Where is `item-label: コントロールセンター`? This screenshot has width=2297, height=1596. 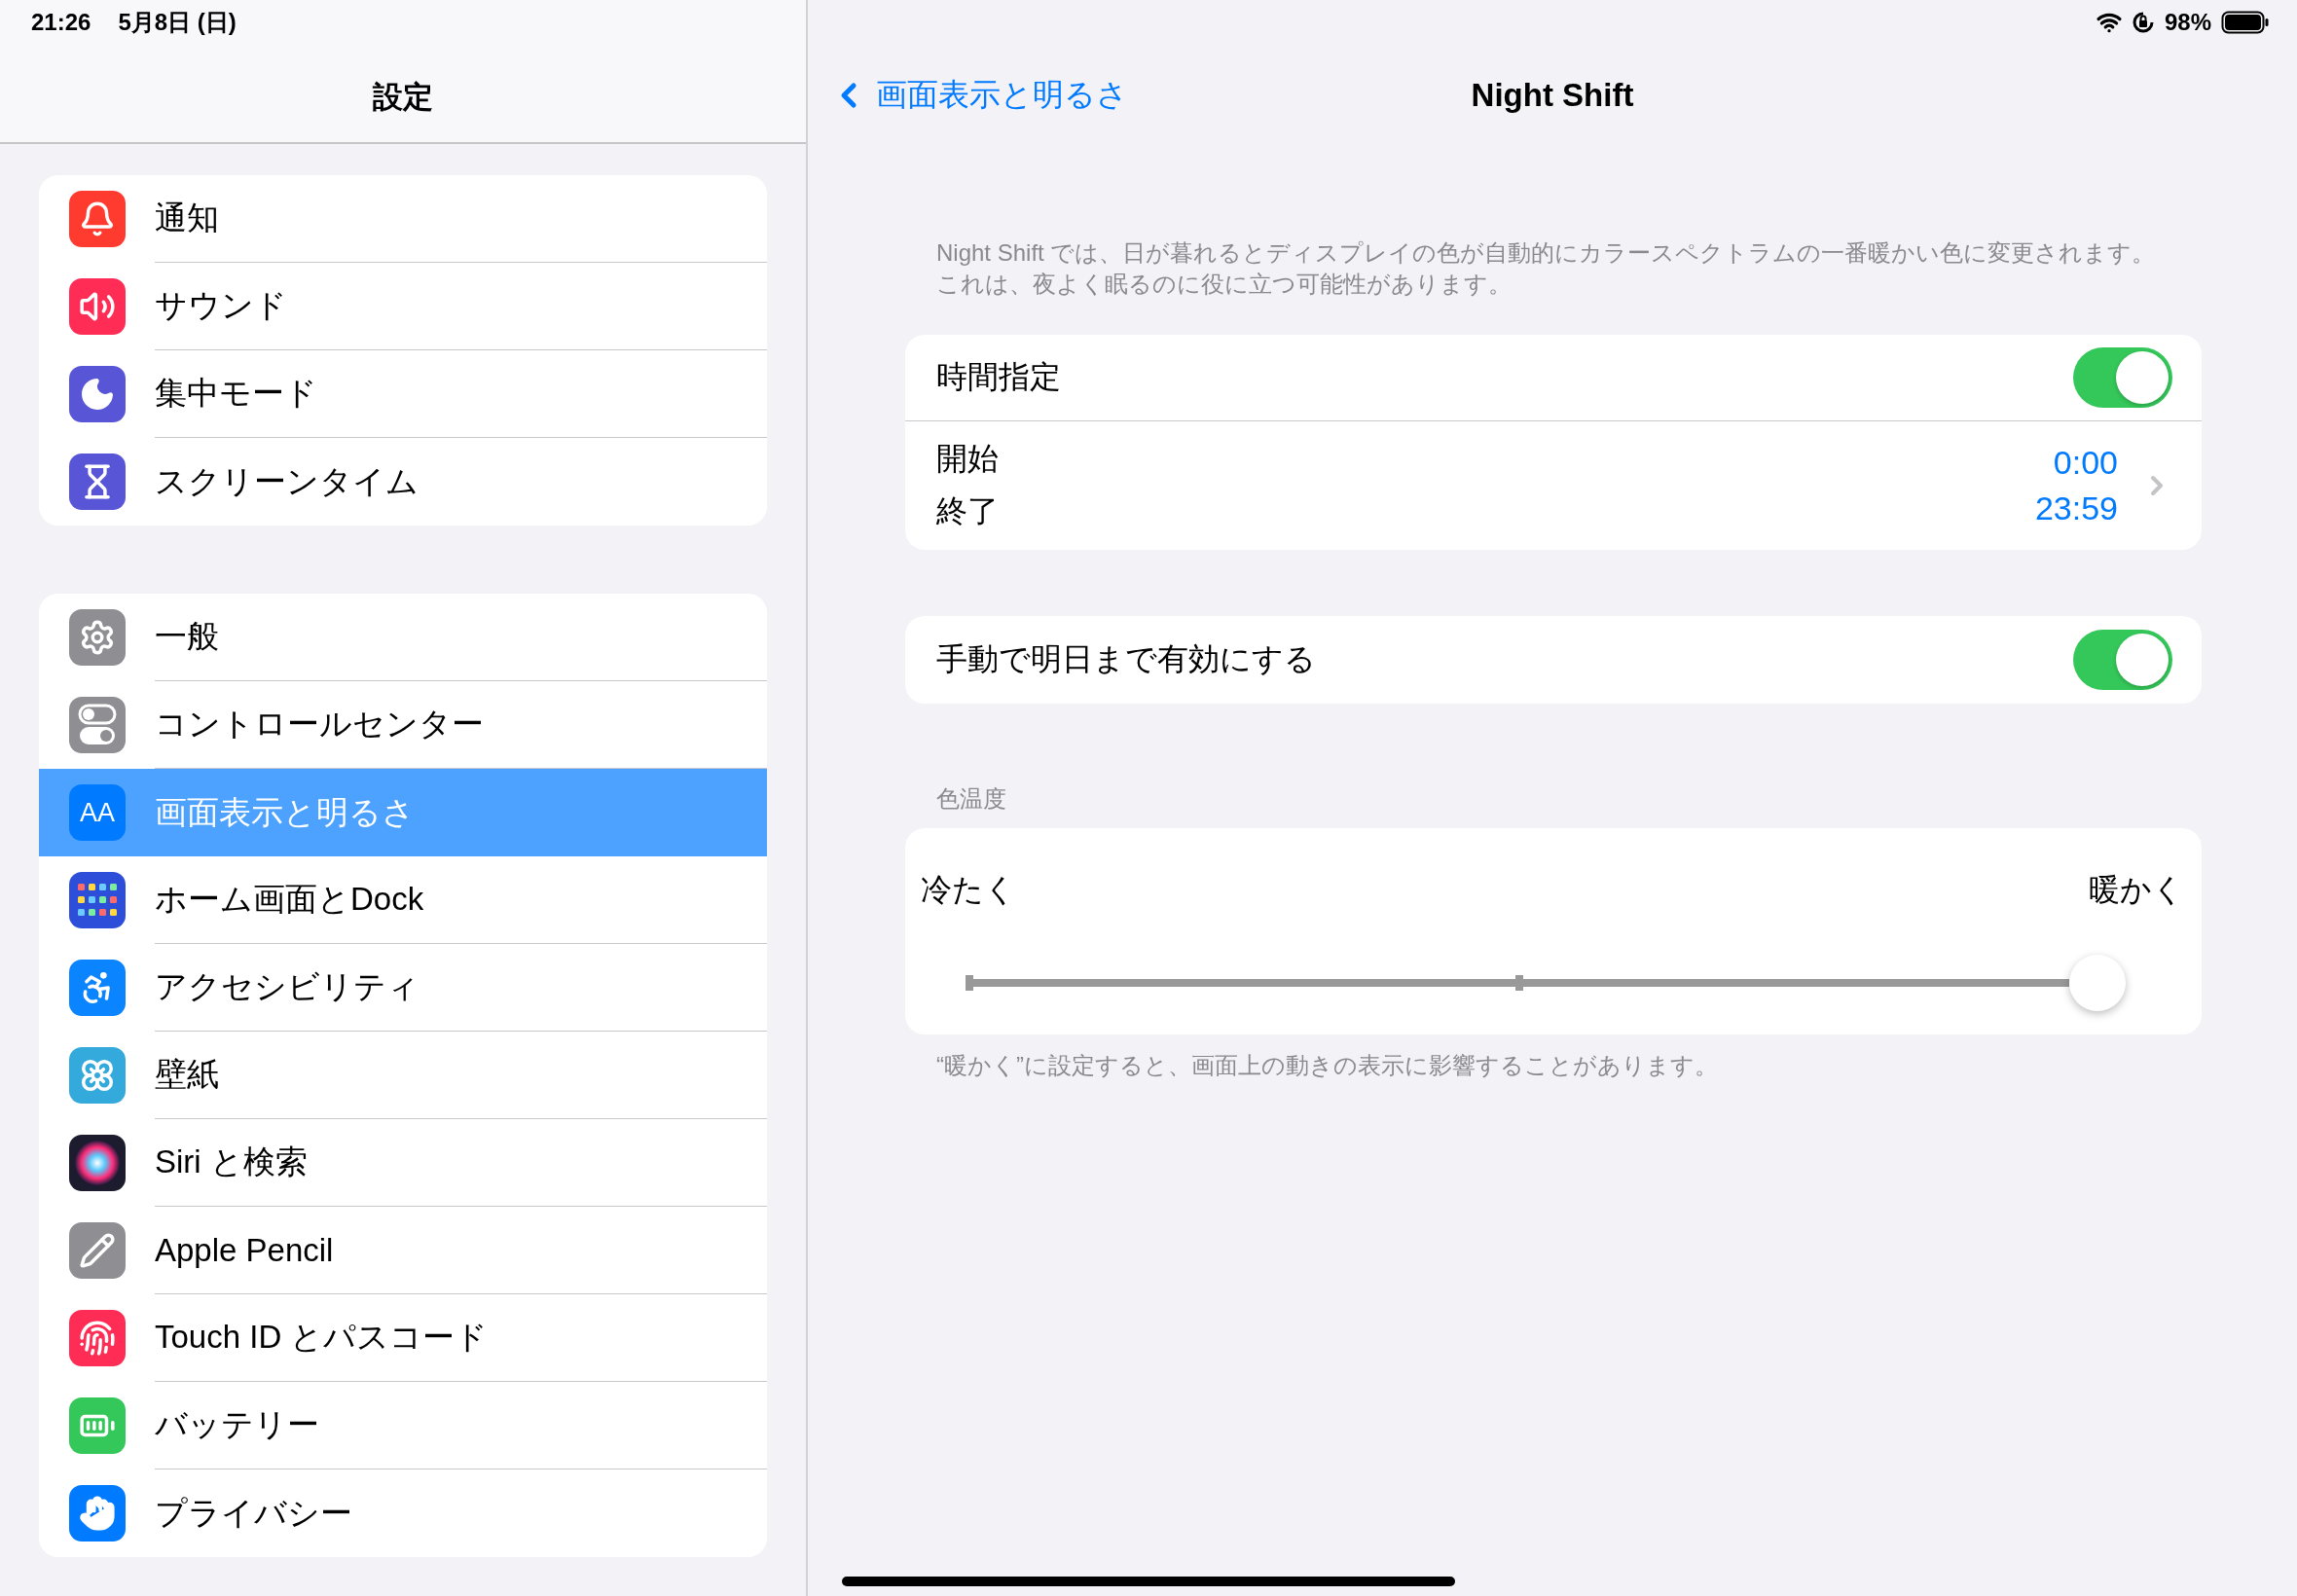
item-label: コントロールセンター is located at coordinates (319, 724).